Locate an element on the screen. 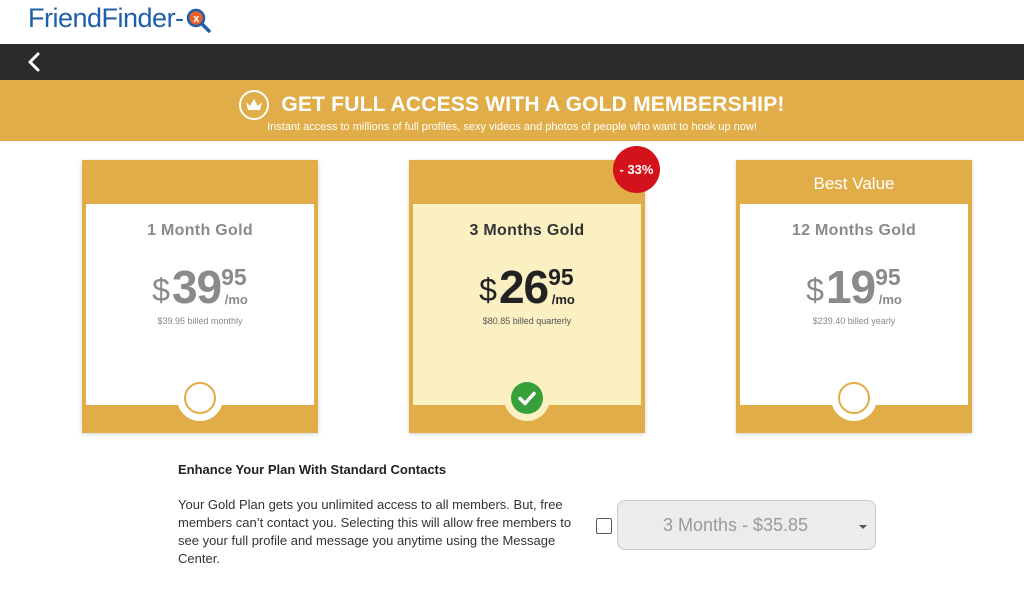 The width and height of the screenshot is (1024, 595). checkmark-icon is located at coordinates (527, 398).